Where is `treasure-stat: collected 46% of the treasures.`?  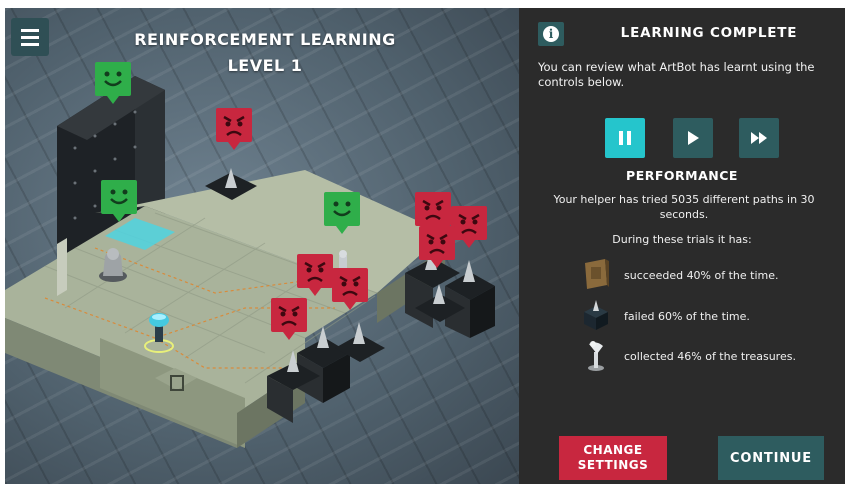 treasure-stat: collected 46% of the treasures. is located at coordinates (710, 356).